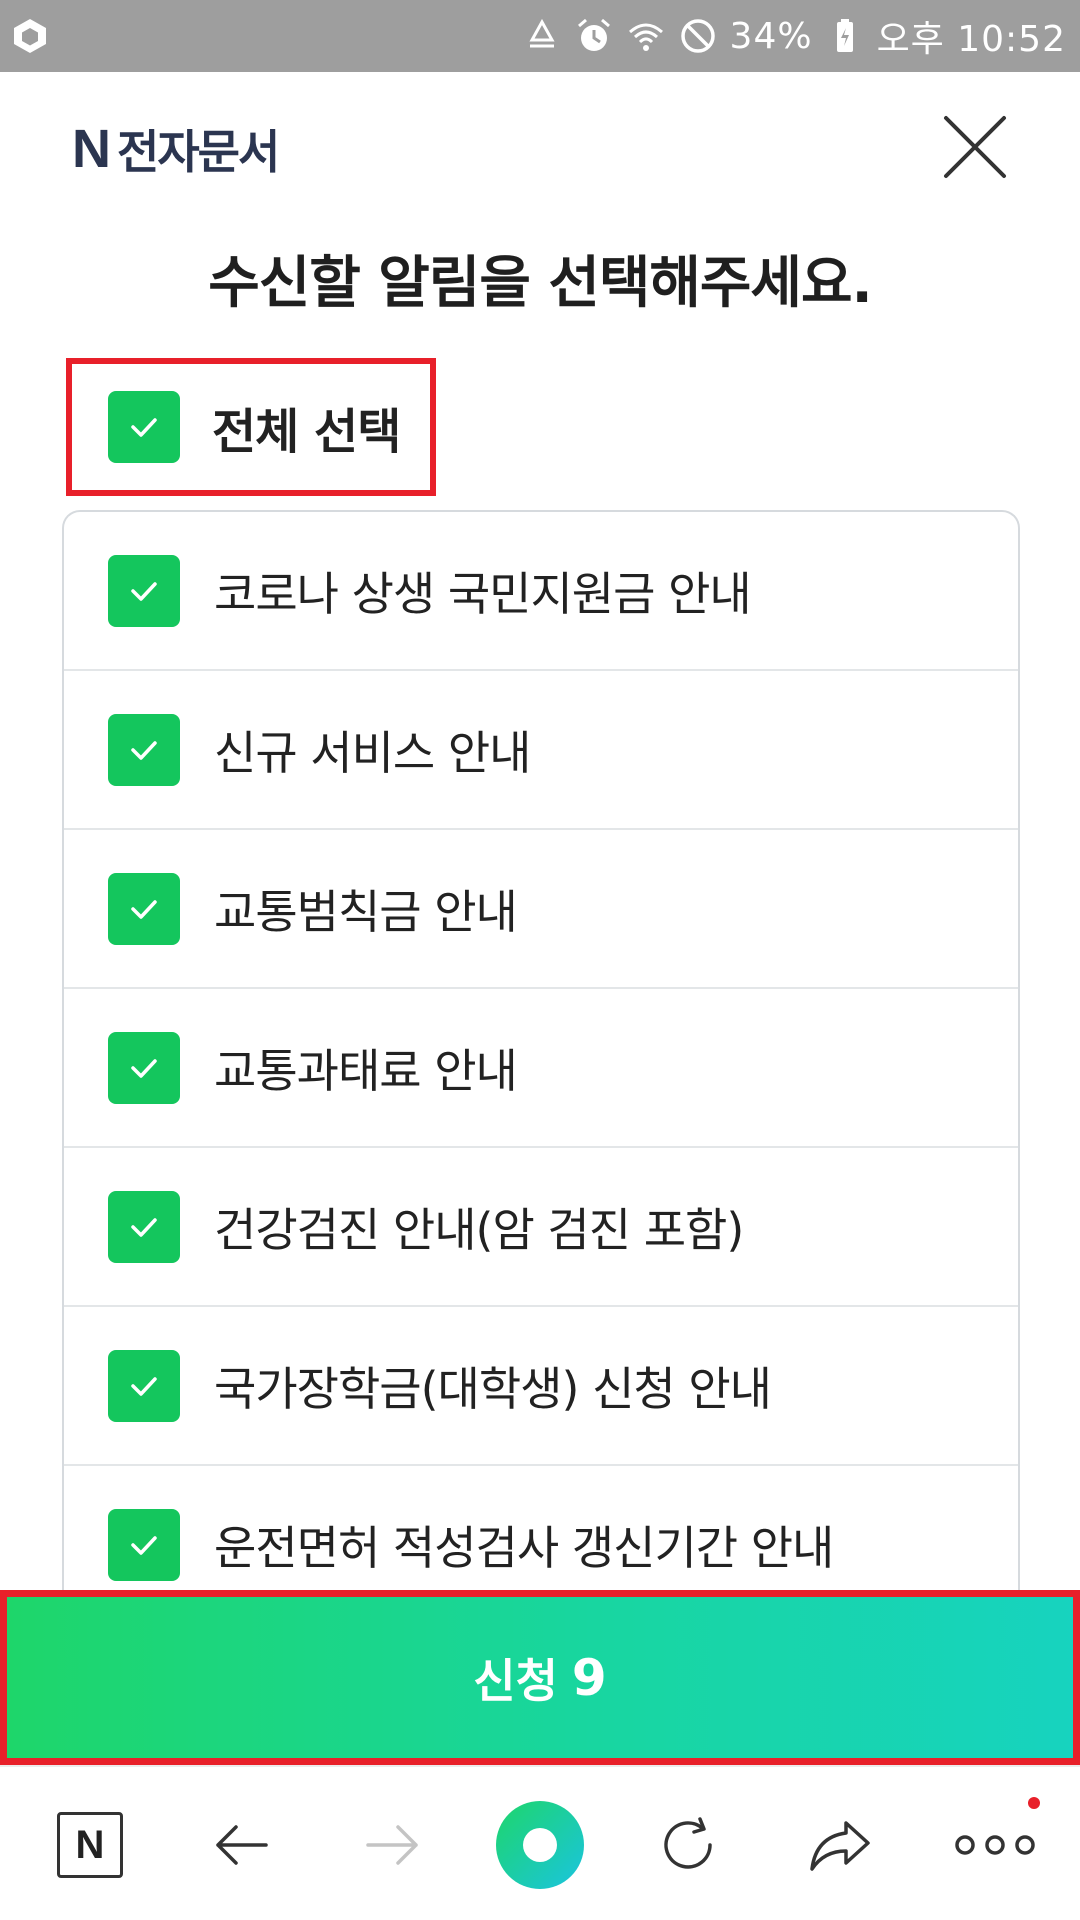 This screenshot has height=1920, width=1080. I want to click on list-item: 신규 서비스 안내, so click(541, 750).